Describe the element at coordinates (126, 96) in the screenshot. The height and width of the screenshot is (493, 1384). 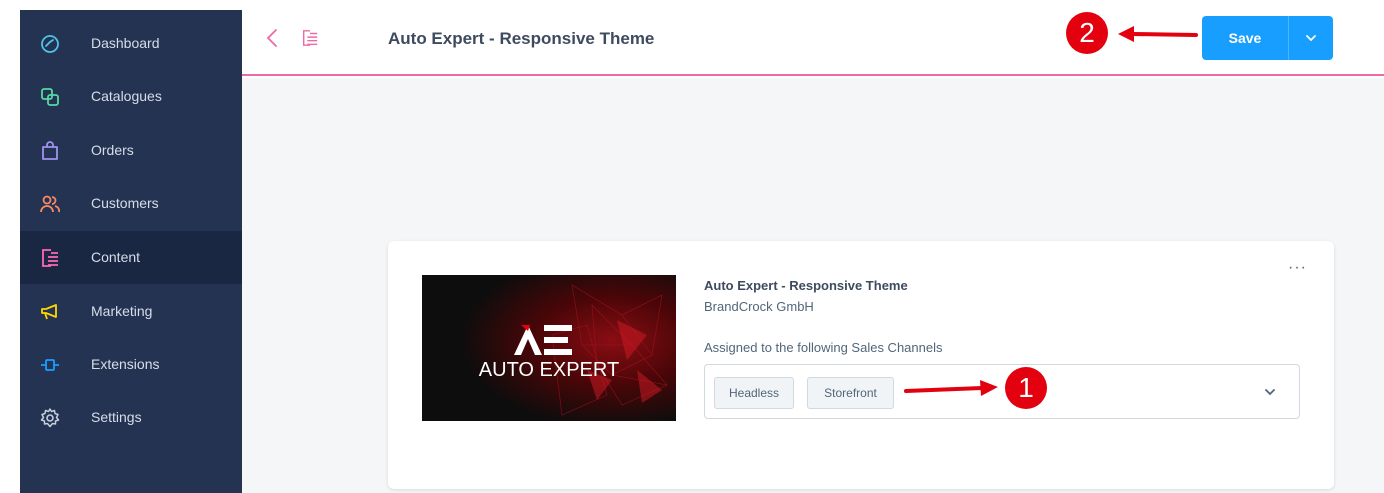
I see `sidebar-item-label: Catalogues` at that location.